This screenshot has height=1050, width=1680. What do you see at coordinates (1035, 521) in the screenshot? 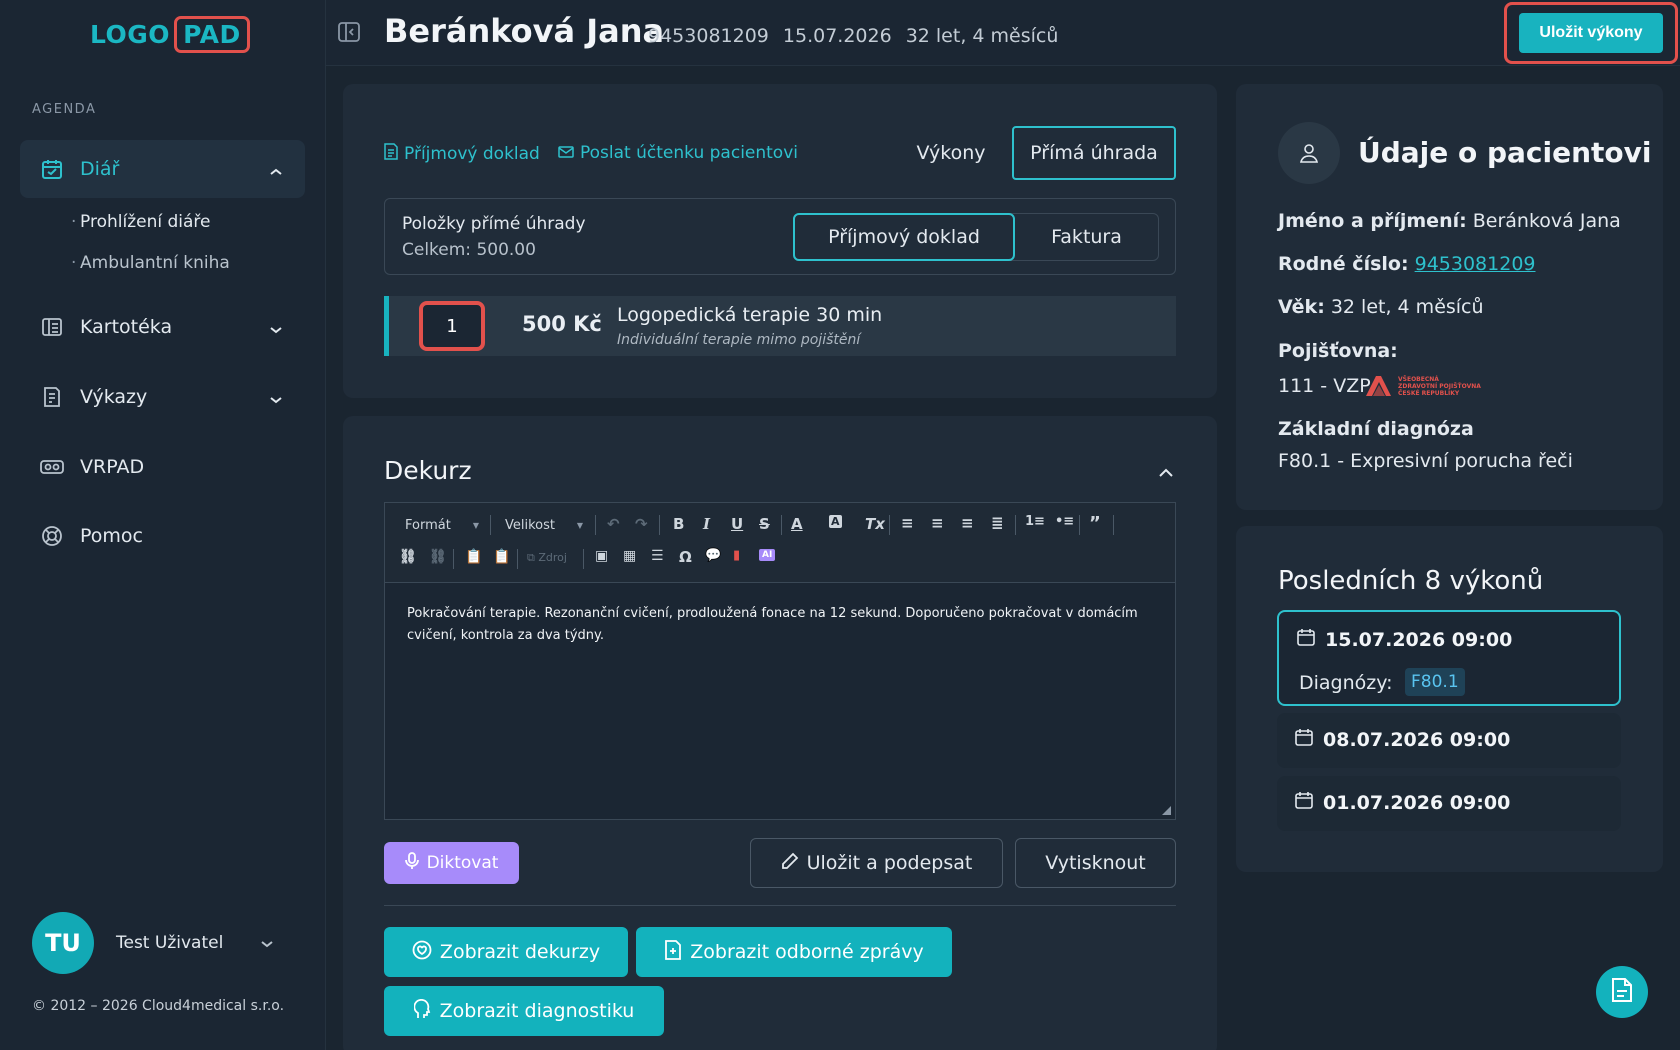
I see `numbered-list-icon: 1≡` at bounding box center [1035, 521].